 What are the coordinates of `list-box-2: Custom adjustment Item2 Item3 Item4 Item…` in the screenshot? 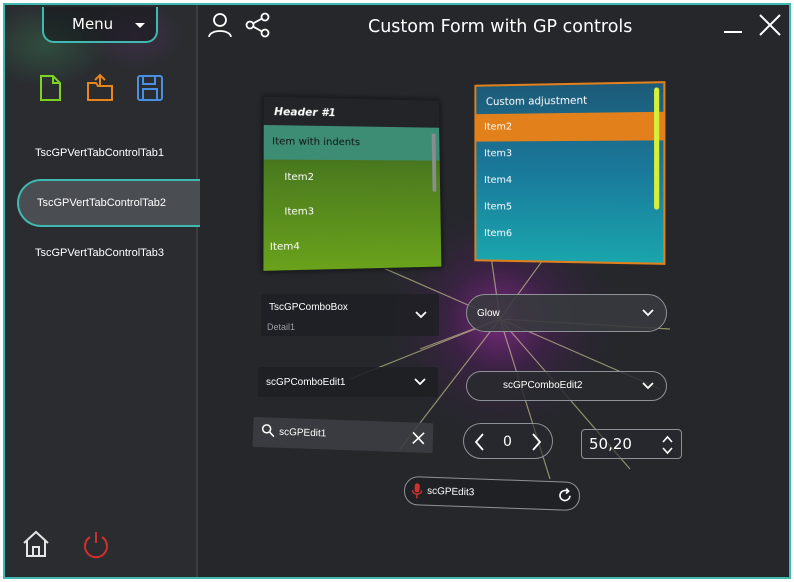 It's located at (570, 173).